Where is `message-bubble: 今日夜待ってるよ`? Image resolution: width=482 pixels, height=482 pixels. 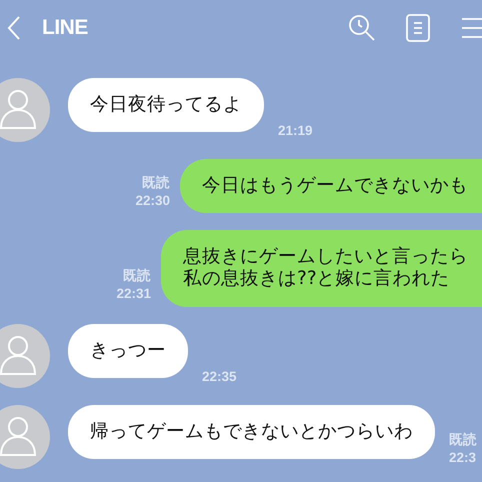
message-bubble: 今日夜待ってるよ is located at coordinates (166, 105).